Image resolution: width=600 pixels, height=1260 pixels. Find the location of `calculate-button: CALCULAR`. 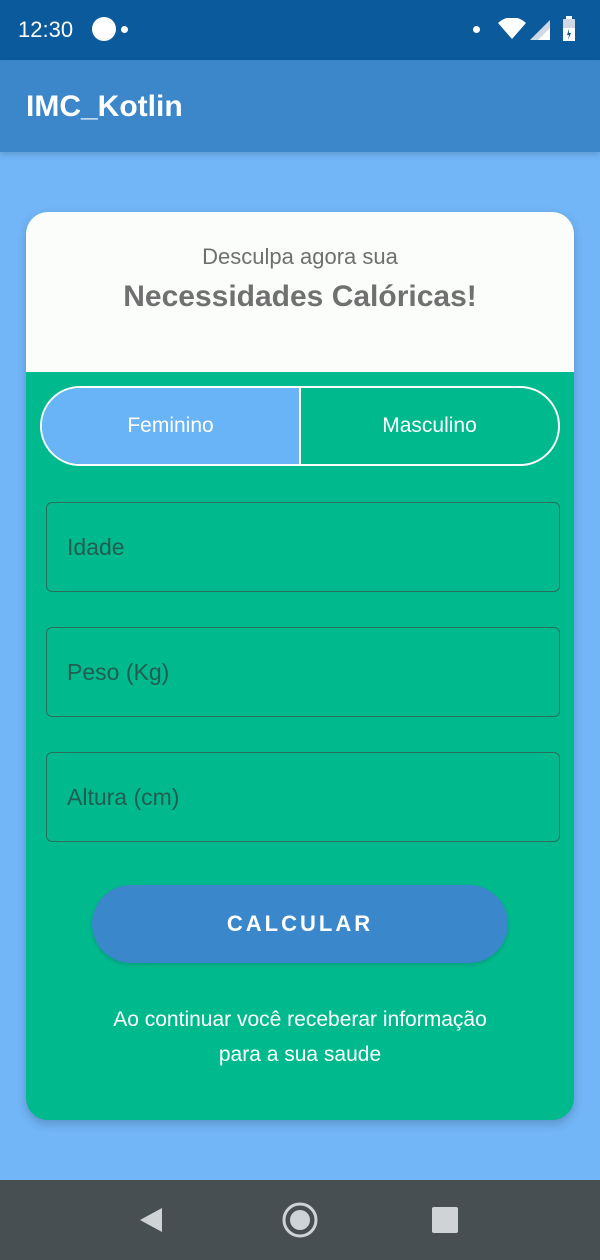

calculate-button: CALCULAR is located at coordinates (300, 924).